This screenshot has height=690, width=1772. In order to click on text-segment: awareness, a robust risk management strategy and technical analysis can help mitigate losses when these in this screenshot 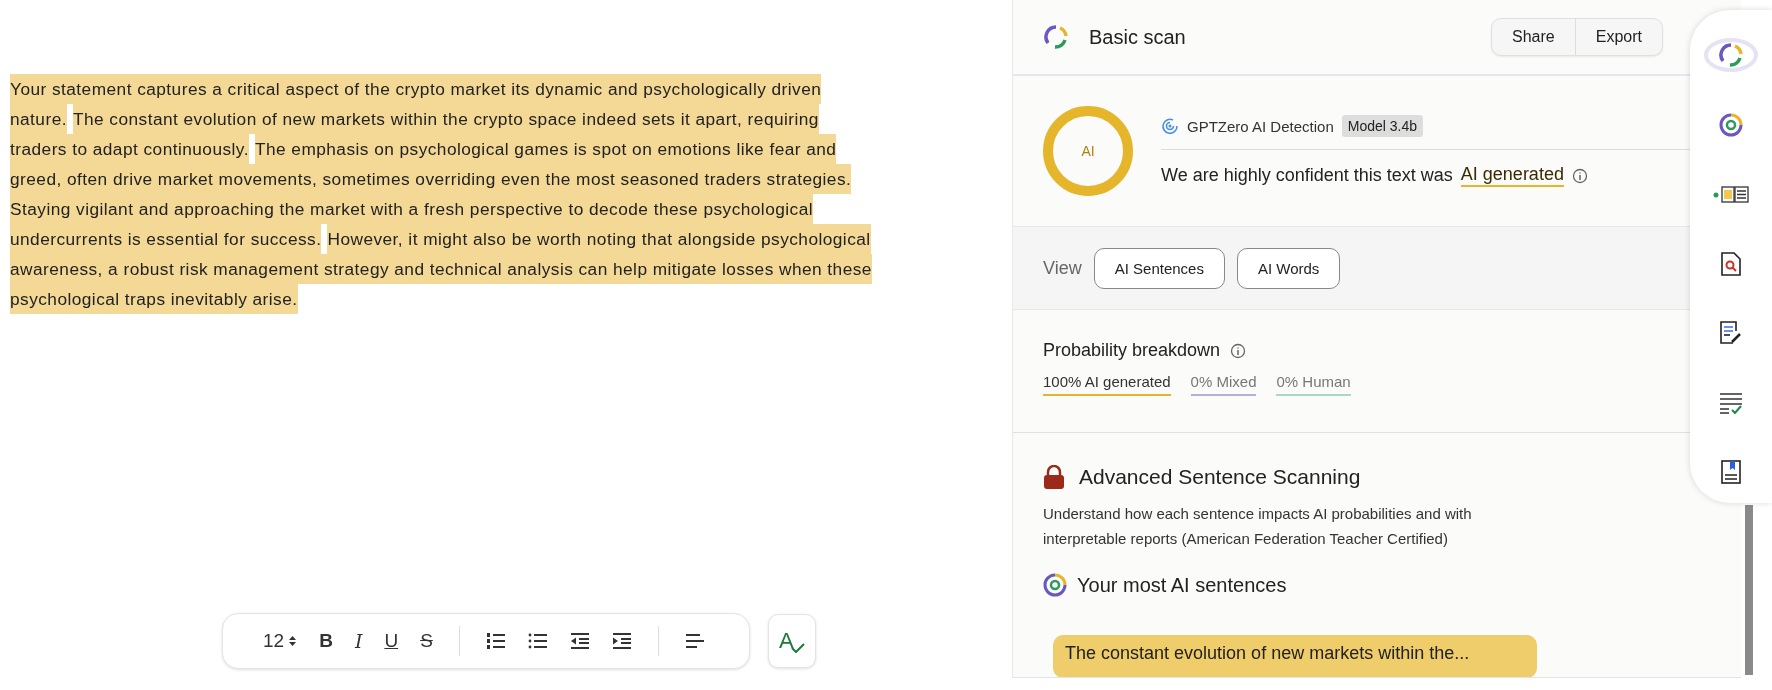, I will do `click(441, 269)`.